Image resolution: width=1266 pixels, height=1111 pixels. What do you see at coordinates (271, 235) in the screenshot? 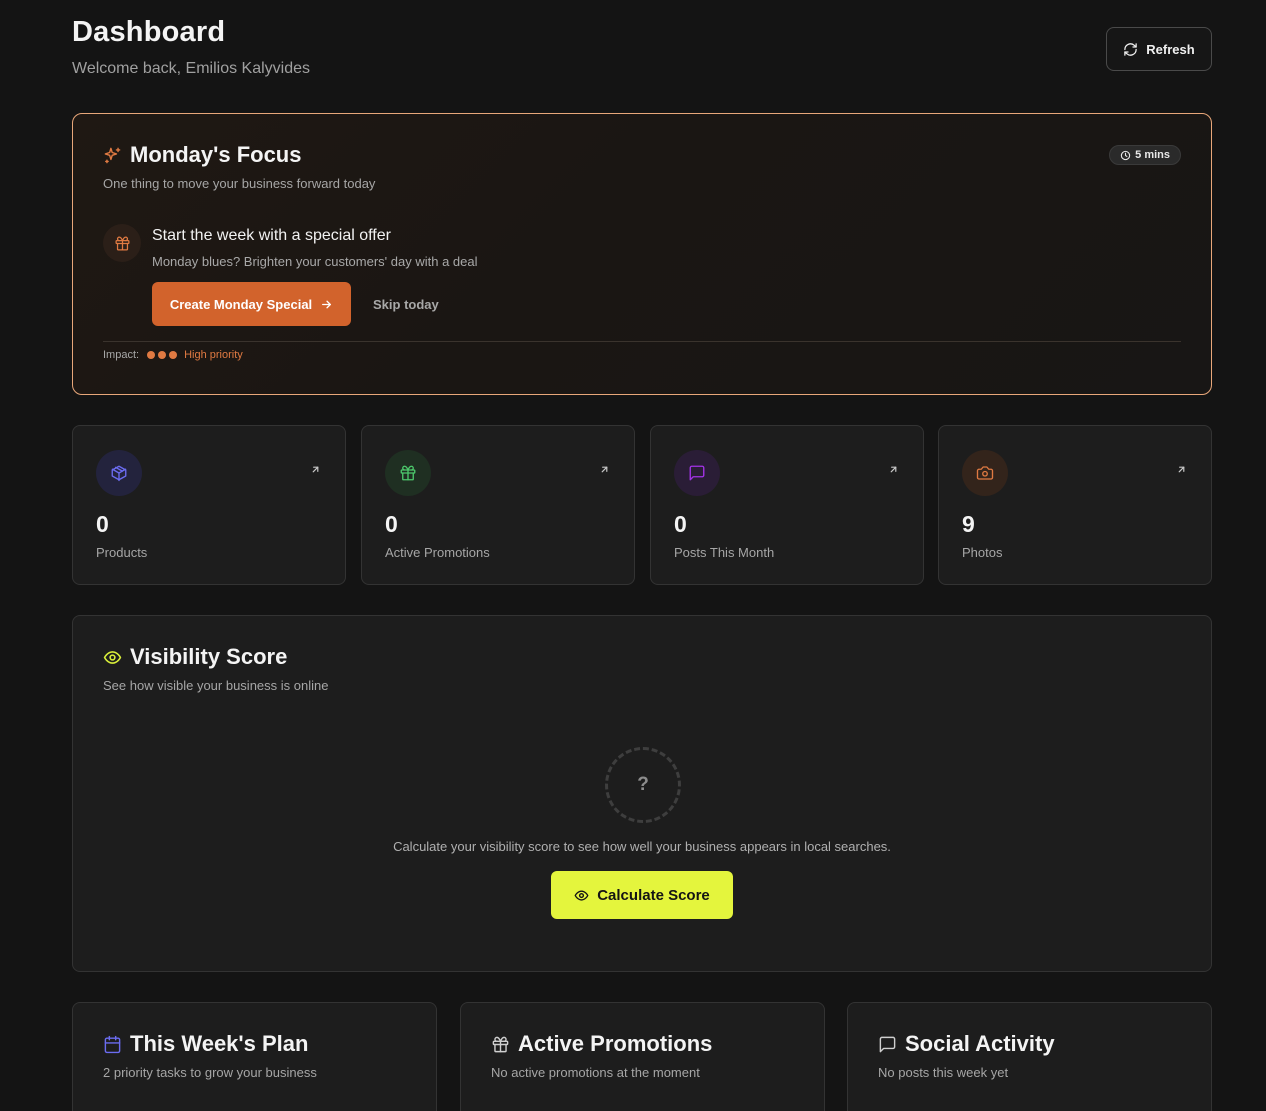
I see `offer-title: Start the week with a special offer` at bounding box center [271, 235].